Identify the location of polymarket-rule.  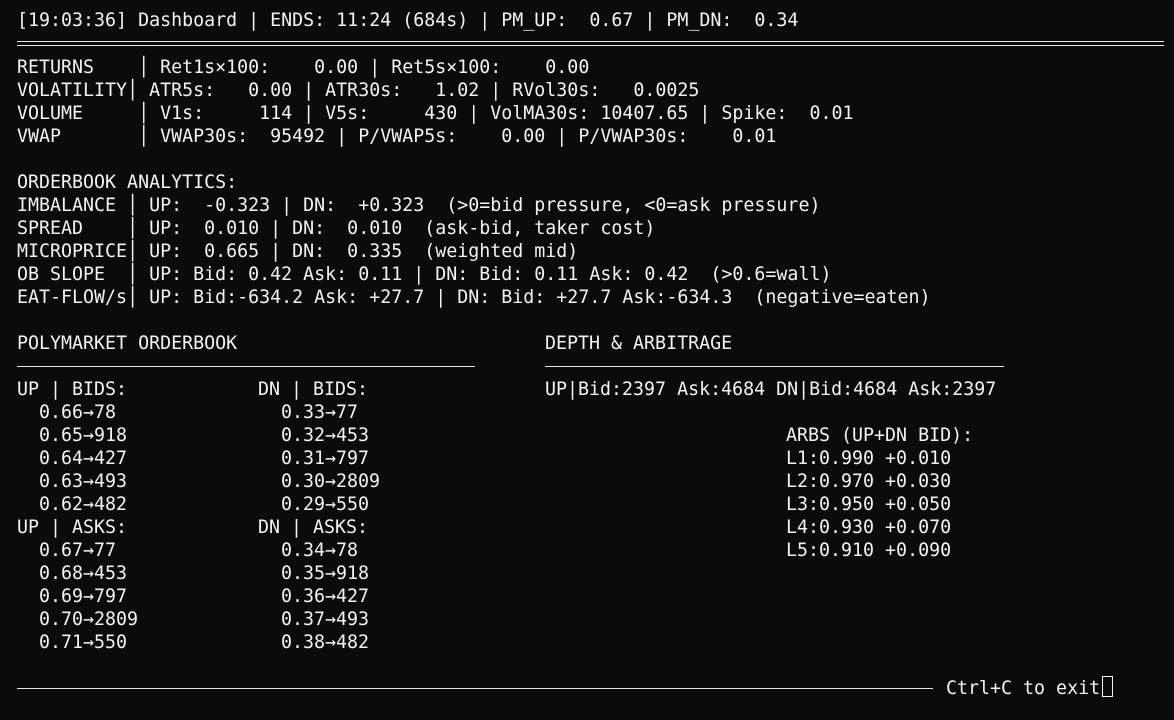
(246, 366).